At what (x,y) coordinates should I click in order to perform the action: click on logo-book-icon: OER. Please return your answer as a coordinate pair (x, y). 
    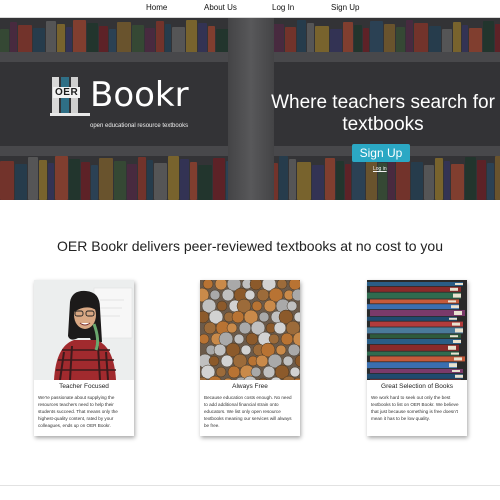
    Looking at the image, I should click on (70, 96).